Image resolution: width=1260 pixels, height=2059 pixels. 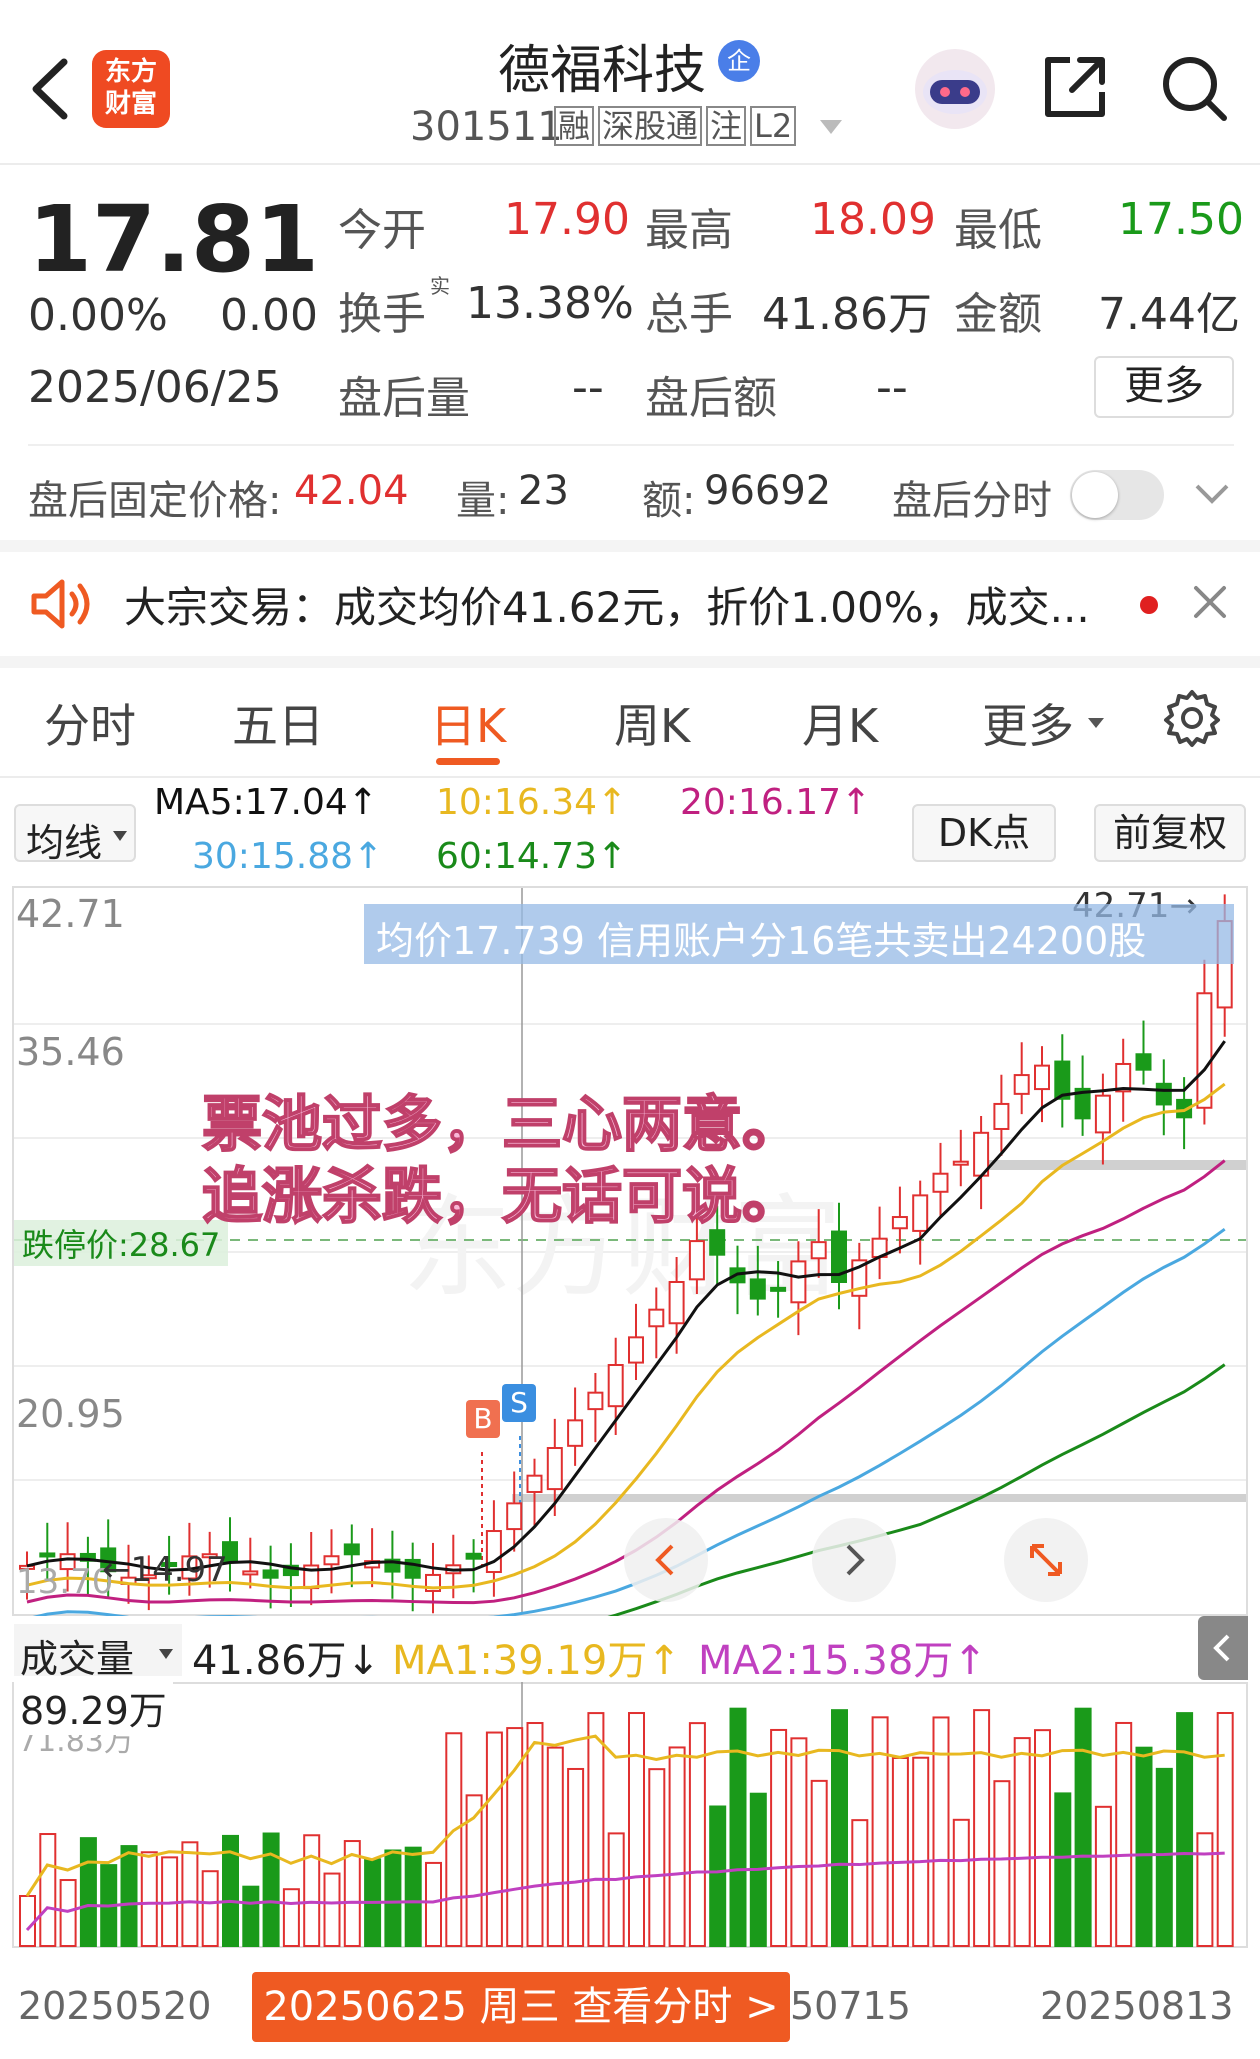 I want to click on fixed-price-value: 42.04, so click(x=351, y=491).